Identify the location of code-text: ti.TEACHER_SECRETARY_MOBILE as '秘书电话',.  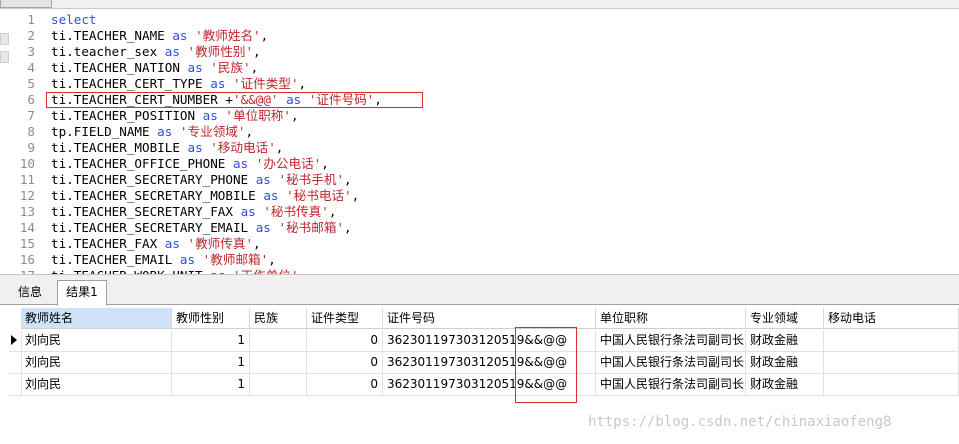
(205, 196).